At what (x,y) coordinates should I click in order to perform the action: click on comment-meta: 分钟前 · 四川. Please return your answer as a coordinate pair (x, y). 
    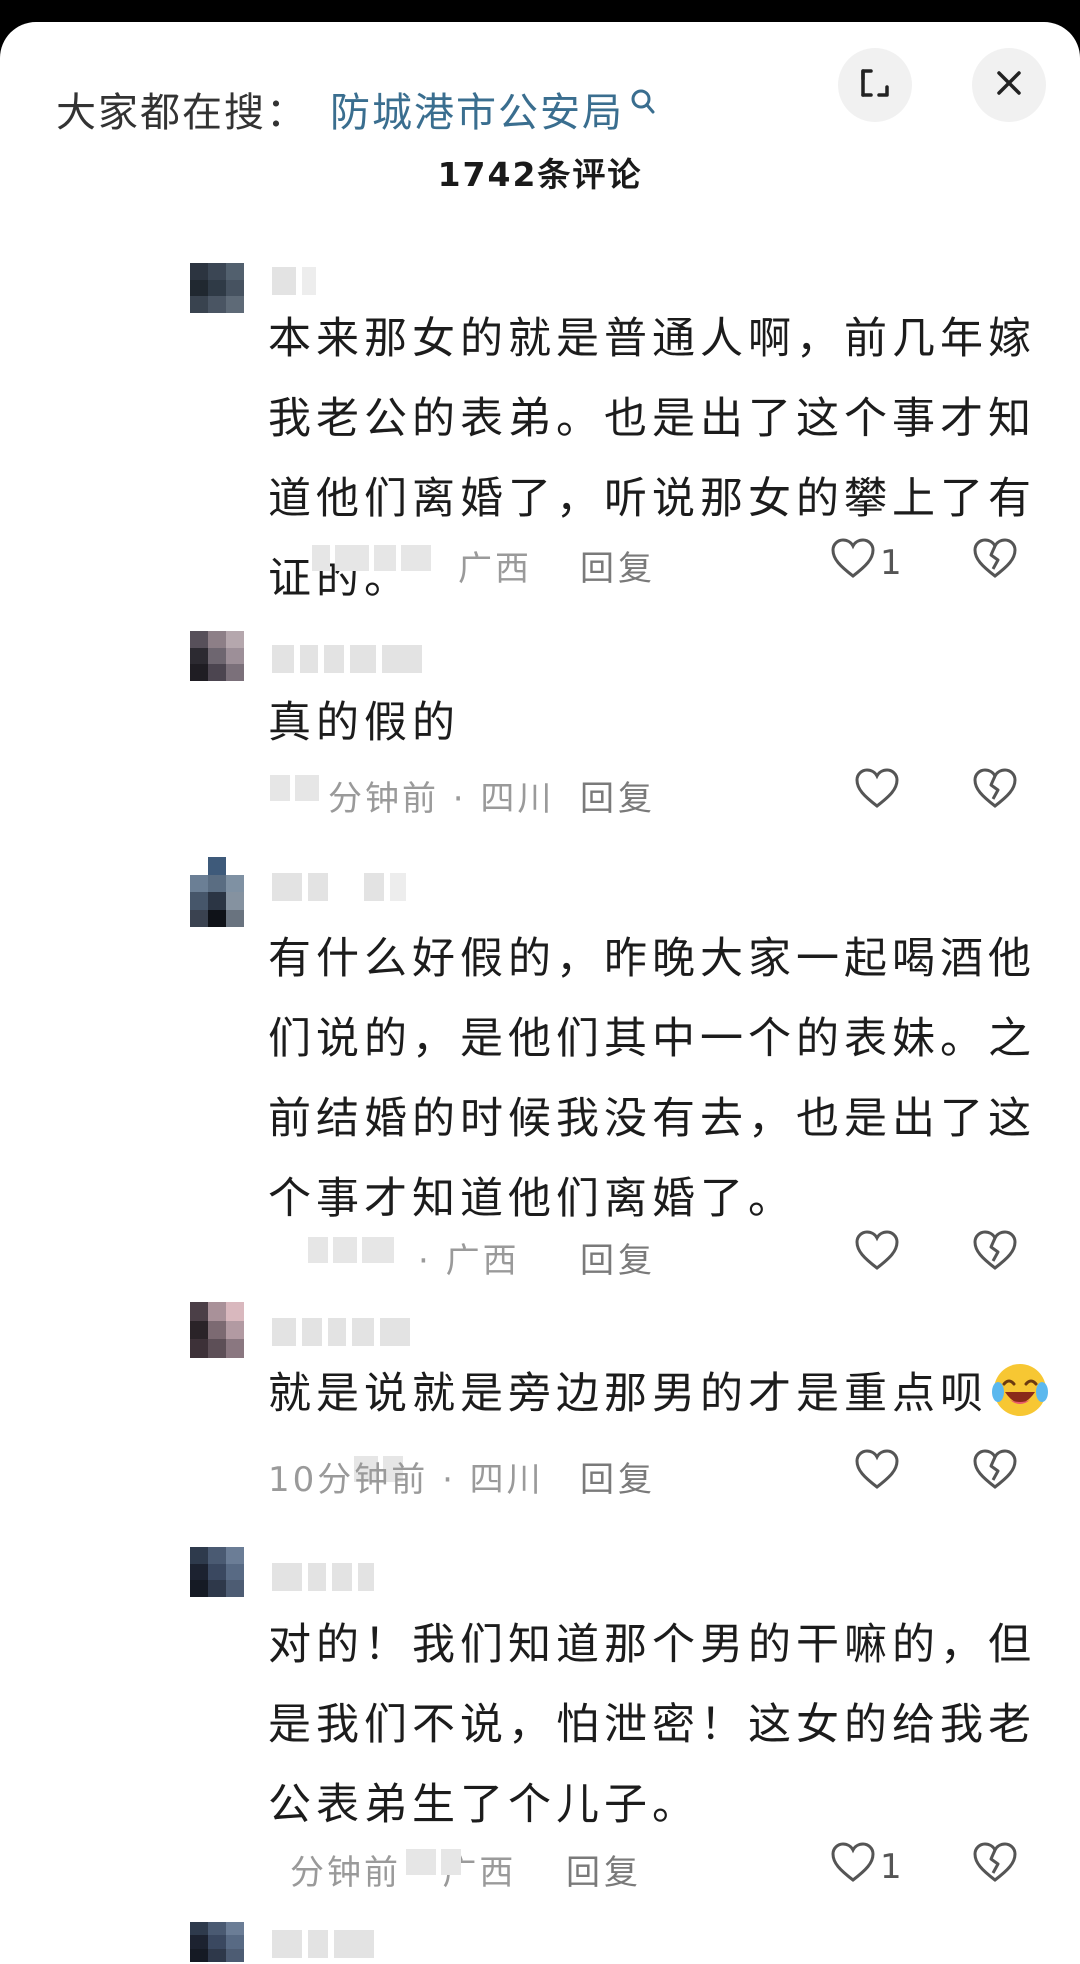
    Looking at the image, I should click on (441, 799).